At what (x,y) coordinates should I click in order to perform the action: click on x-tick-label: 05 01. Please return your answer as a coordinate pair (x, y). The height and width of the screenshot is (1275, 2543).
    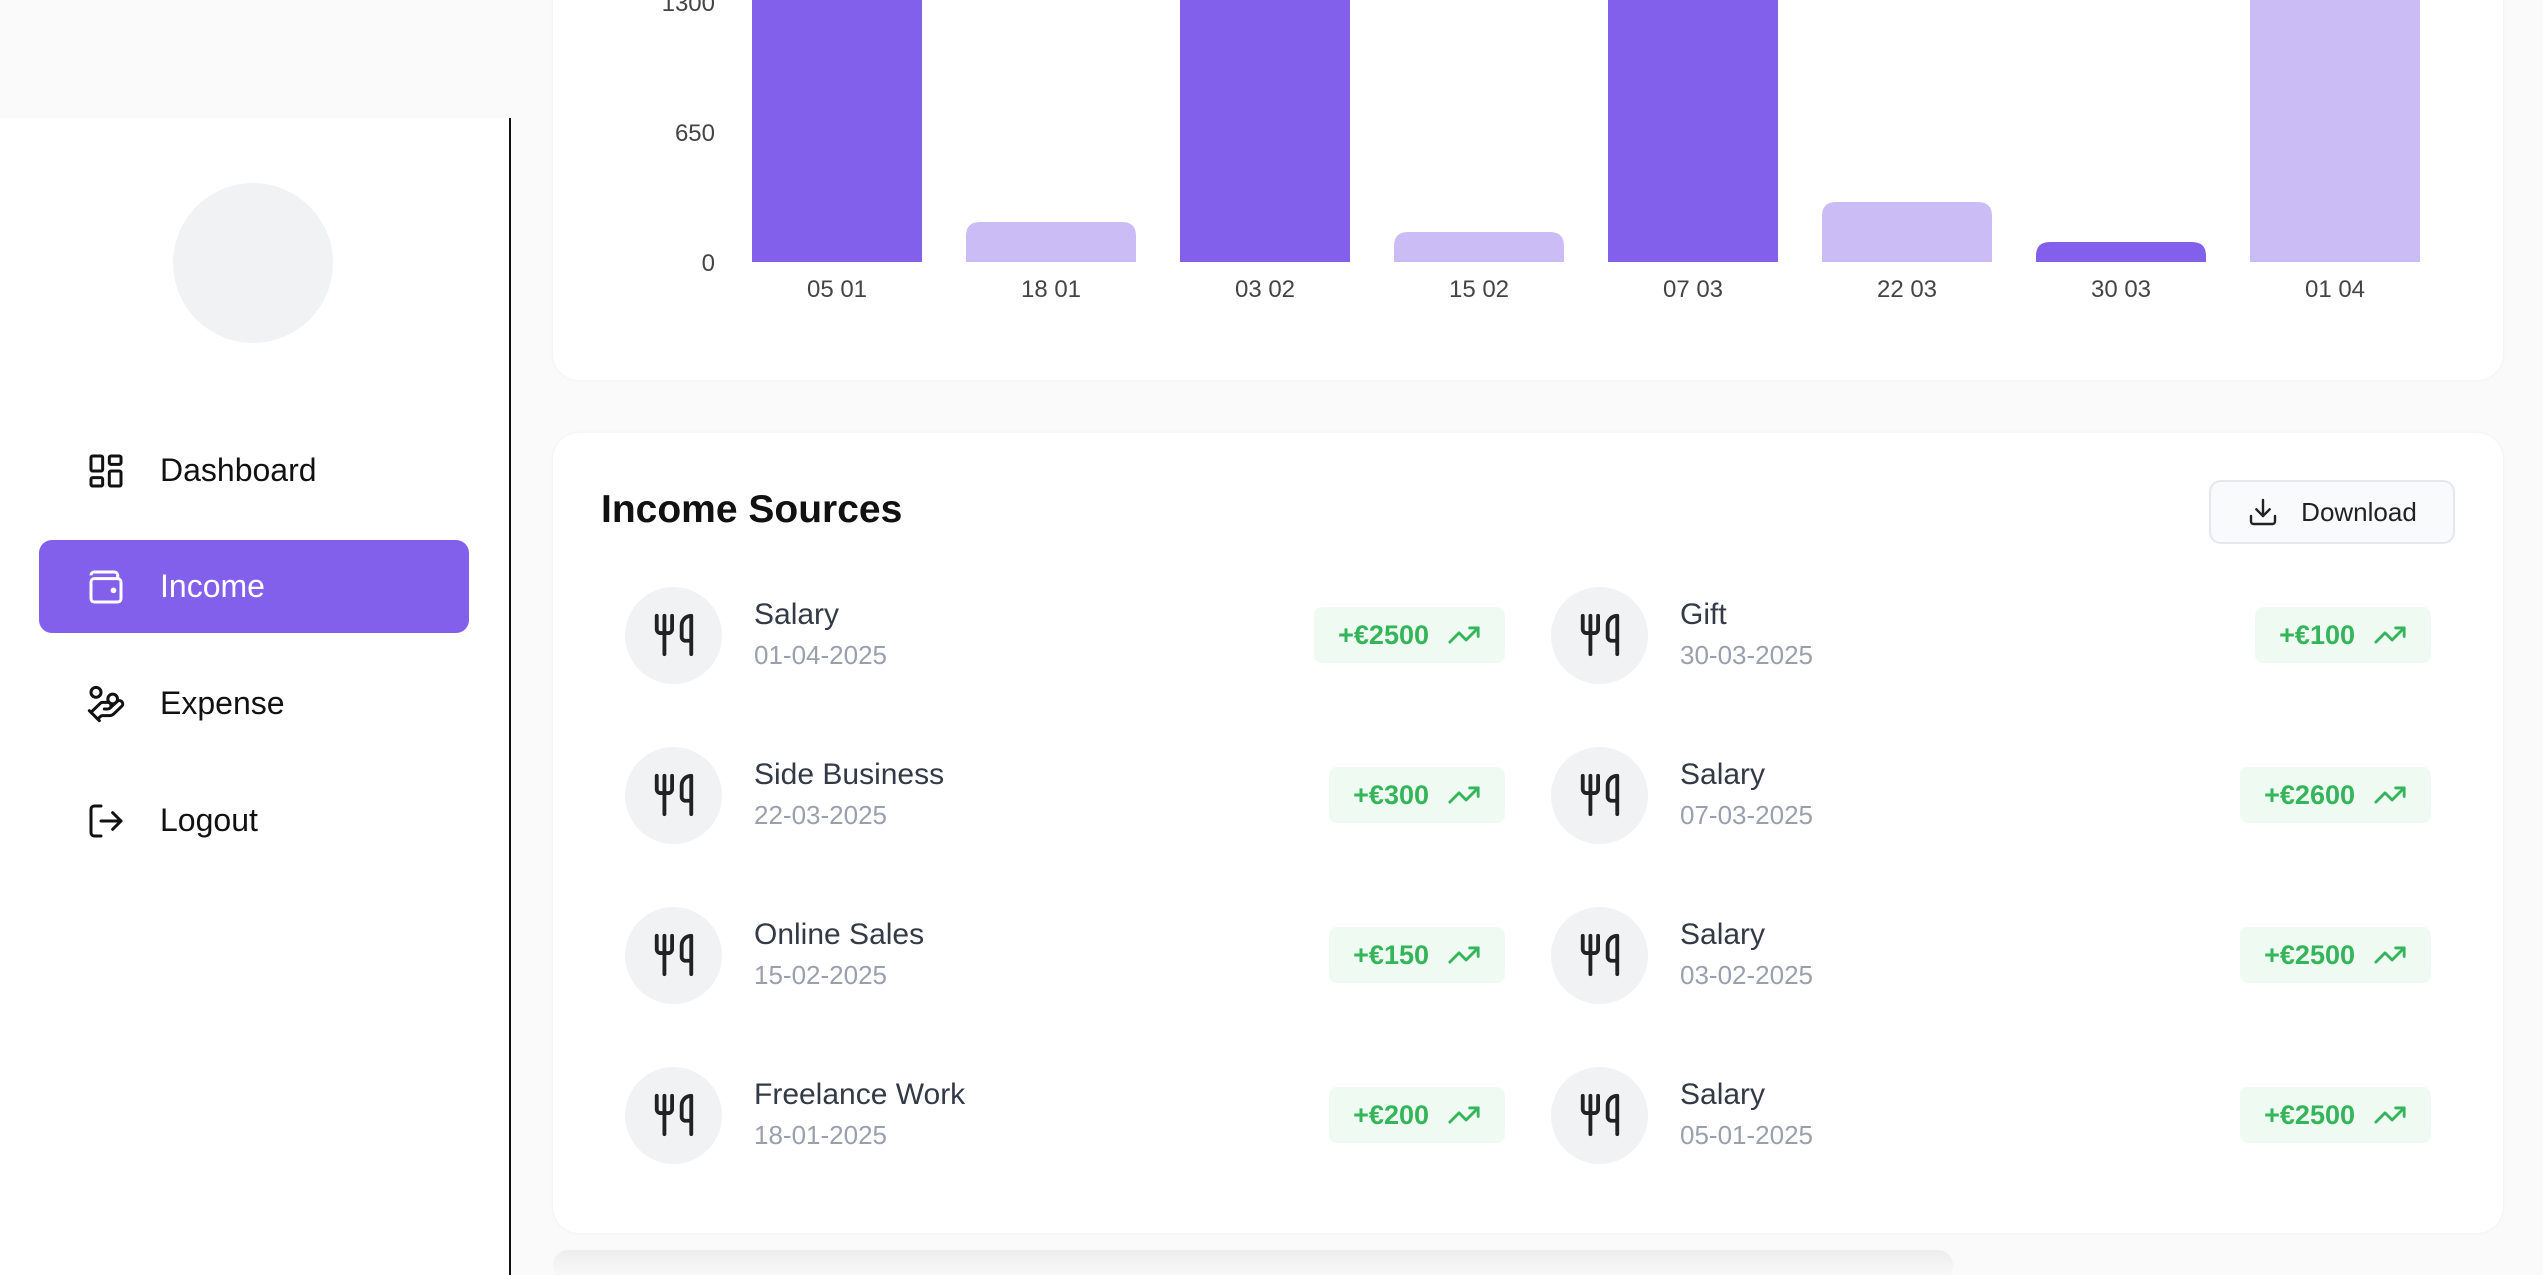
    Looking at the image, I should click on (837, 289).